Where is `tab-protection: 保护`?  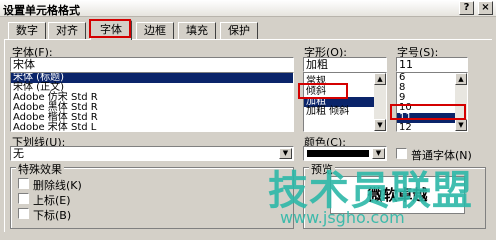 tab-protection: 保护 is located at coordinates (239, 30).